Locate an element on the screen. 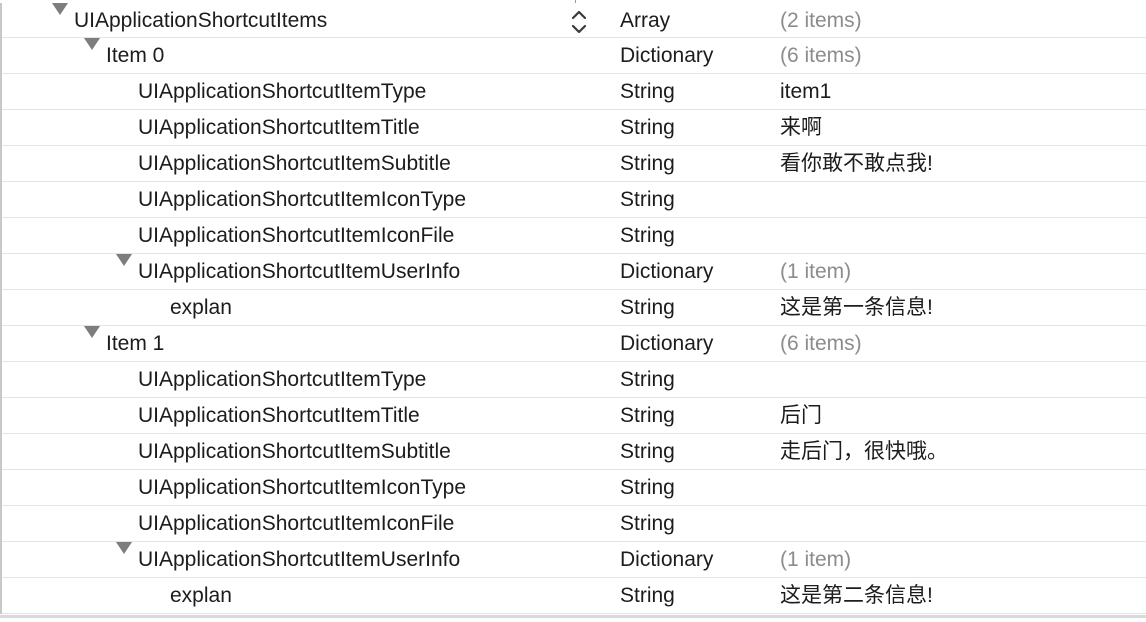  plist-row-item-0: Item 0 Dictionary (6 items) is located at coordinates (574, 56).